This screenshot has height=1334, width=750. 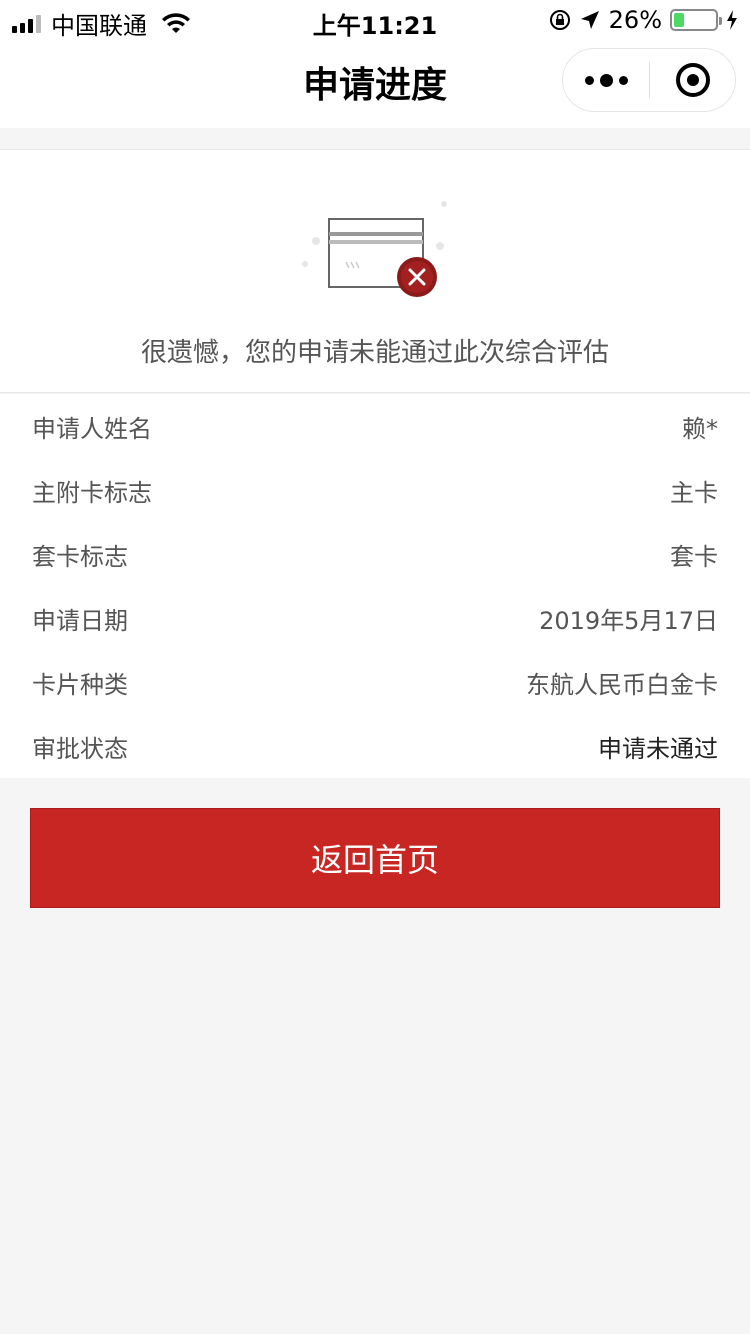 I want to click on info-row-card-type-flag: 主附卡标志 主卡, so click(x=375, y=490).